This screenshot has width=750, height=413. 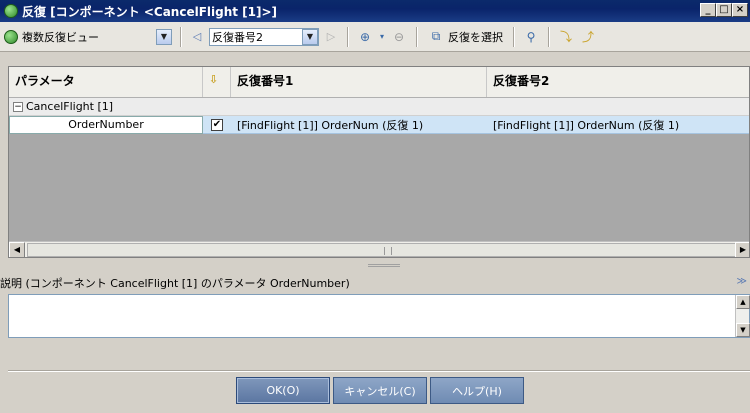 I want to click on expand-all-icon: ⤴, so click(x=588, y=37).